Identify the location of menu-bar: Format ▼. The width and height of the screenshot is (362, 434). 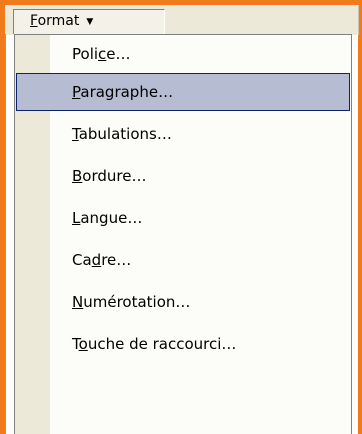
(181, 20).